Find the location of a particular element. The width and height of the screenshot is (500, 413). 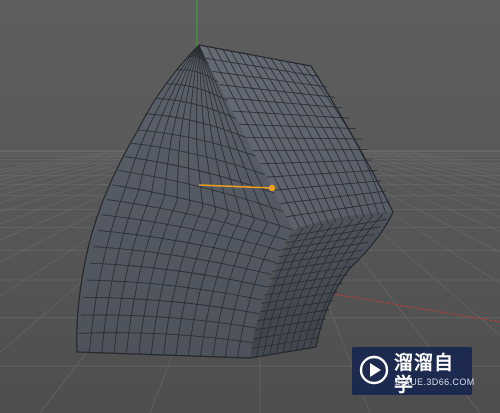

watermark-badge: 溜溜自学 ZIXUE.3D66.COM is located at coordinates (413, 371).